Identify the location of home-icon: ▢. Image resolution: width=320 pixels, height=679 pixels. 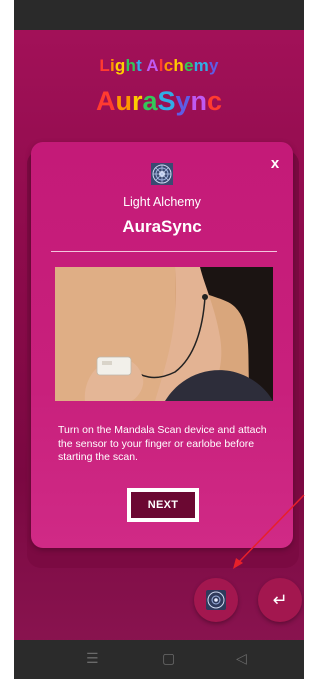
(168, 658).